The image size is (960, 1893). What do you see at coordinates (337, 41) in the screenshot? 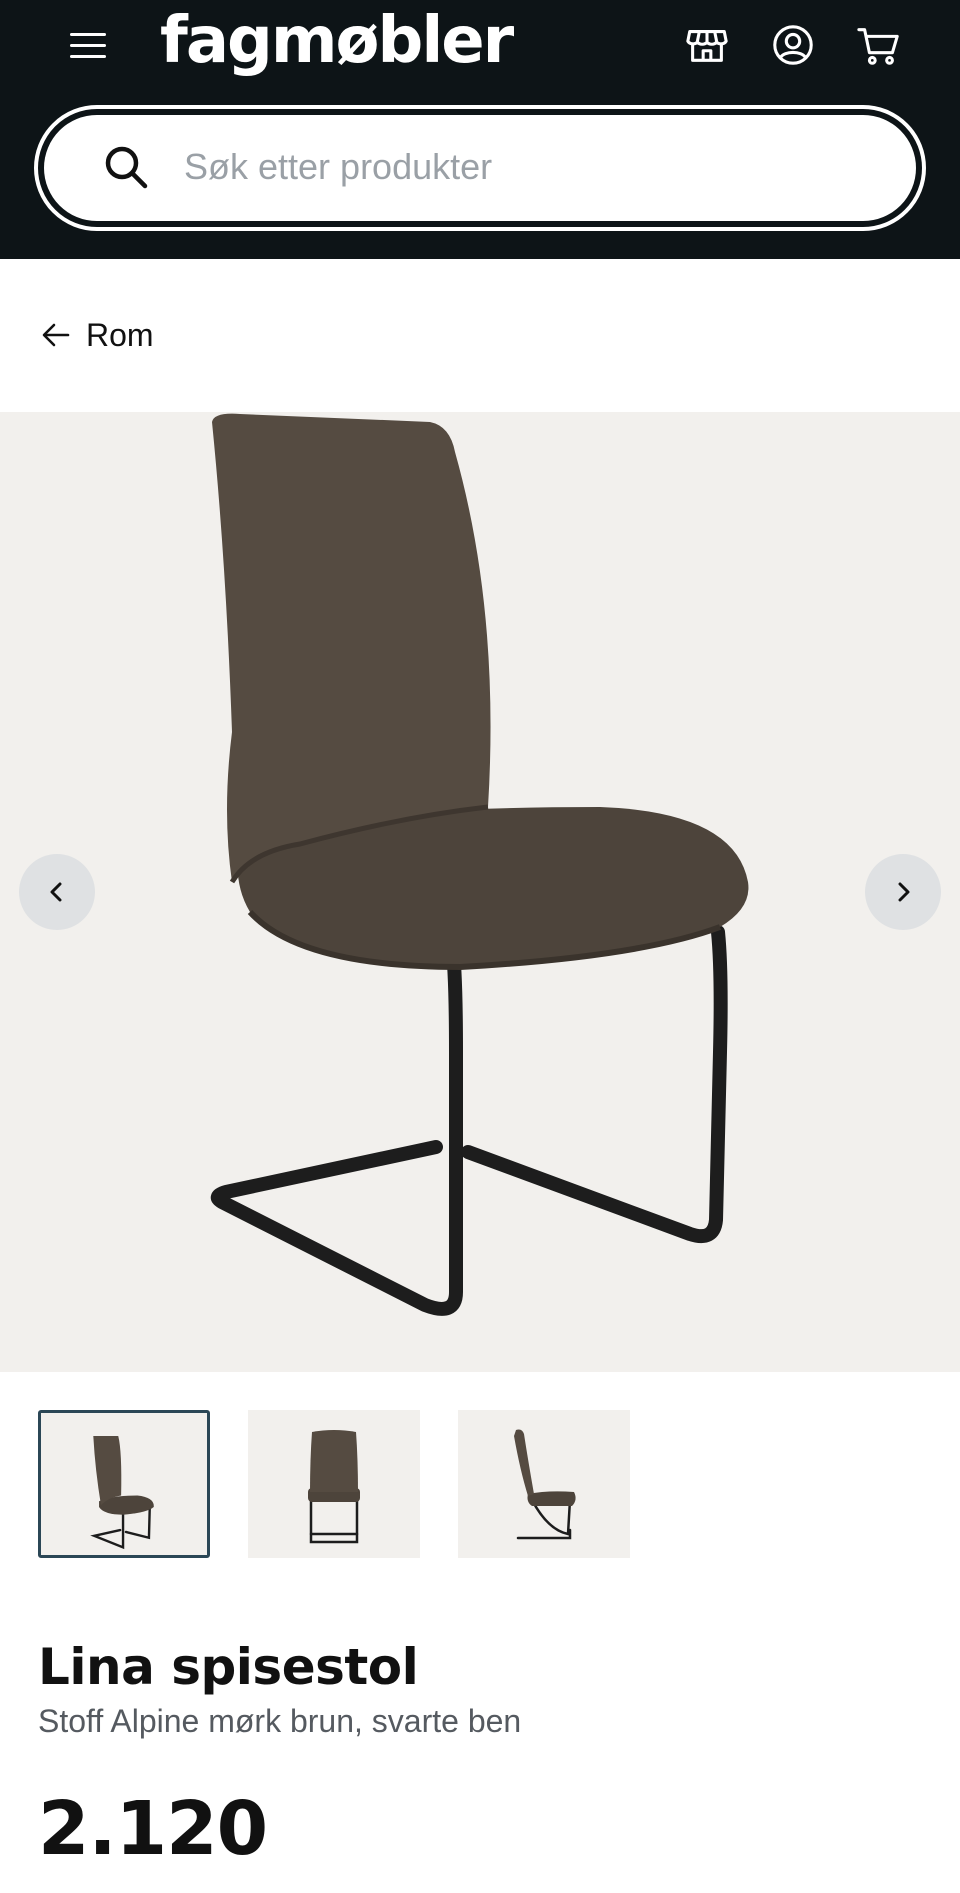
I see `site-logo: fagmøbler` at bounding box center [337, 41].